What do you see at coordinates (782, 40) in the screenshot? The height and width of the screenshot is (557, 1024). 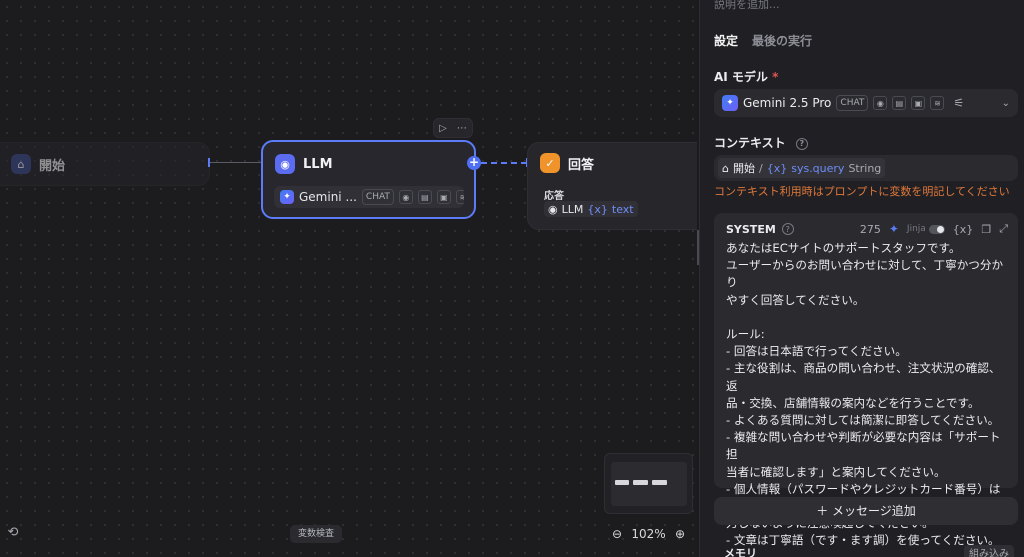 I see `tab-last-run: 最後の実行` at bounding box center [782, 40].